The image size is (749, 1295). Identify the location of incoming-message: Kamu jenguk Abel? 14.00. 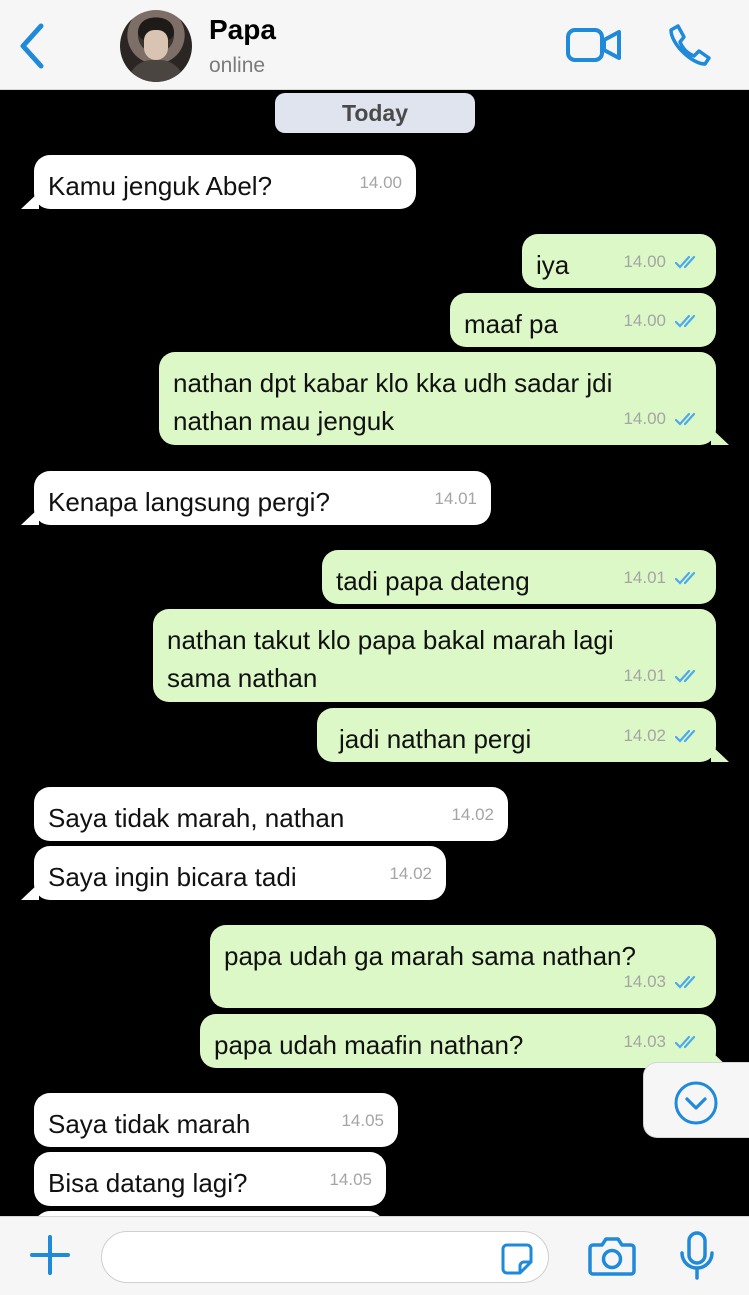
(225, 182).